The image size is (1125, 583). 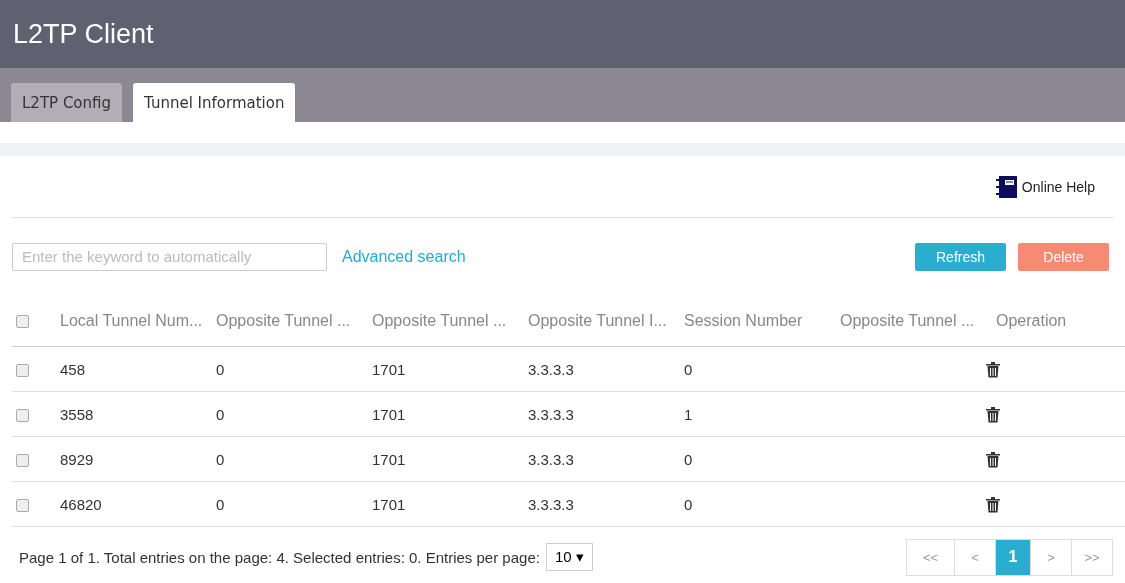 I want to click on column-header: Operation, so click(x=1031, y=320).